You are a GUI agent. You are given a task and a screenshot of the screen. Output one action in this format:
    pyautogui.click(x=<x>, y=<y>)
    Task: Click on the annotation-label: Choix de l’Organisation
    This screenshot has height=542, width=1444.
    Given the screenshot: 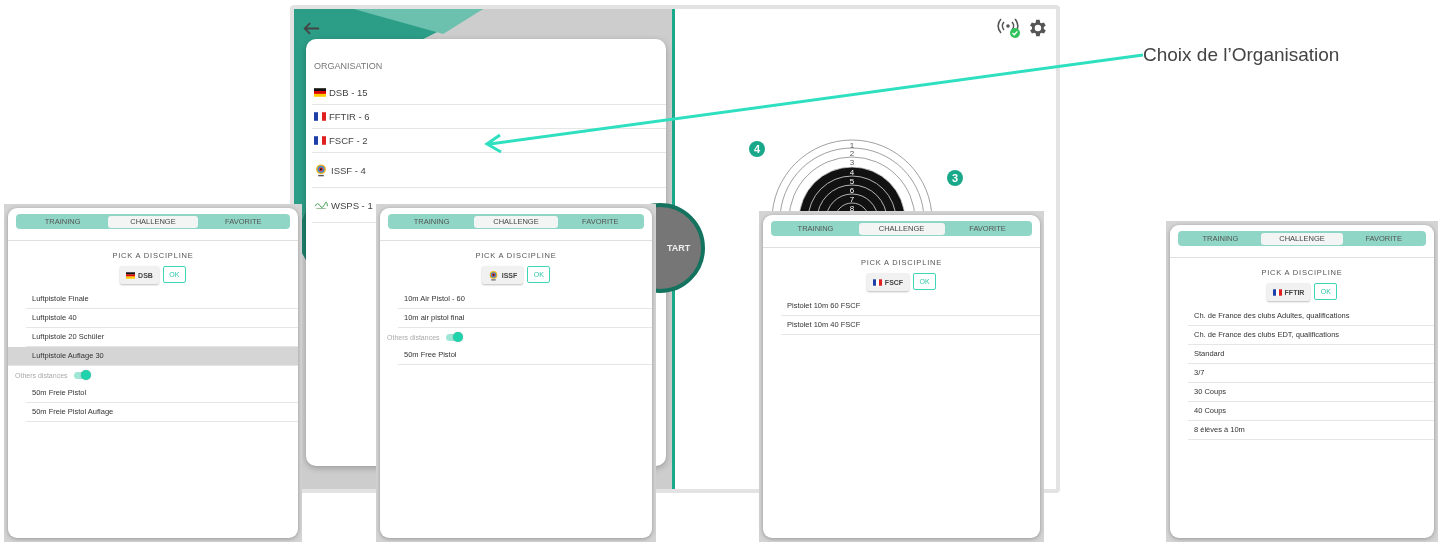 What is the action you would take?
    pyautogui.click(x=1241, y=55)
    